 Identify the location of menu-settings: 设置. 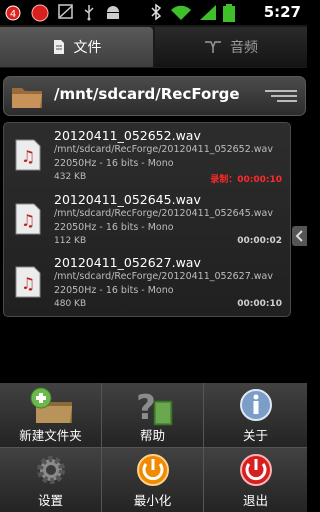
(51, 480).